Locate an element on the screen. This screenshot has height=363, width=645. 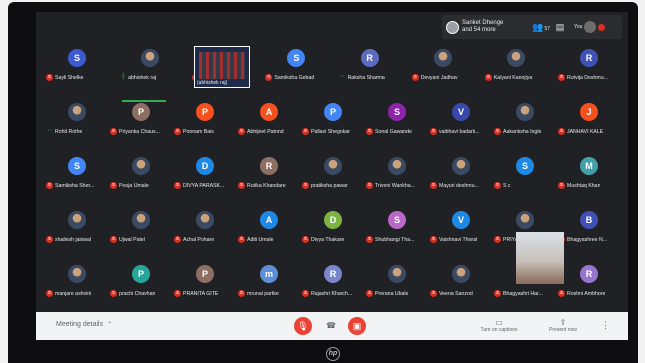
participant-tile: m ⦸ mrunal partke is located at coordinates (269, 280).